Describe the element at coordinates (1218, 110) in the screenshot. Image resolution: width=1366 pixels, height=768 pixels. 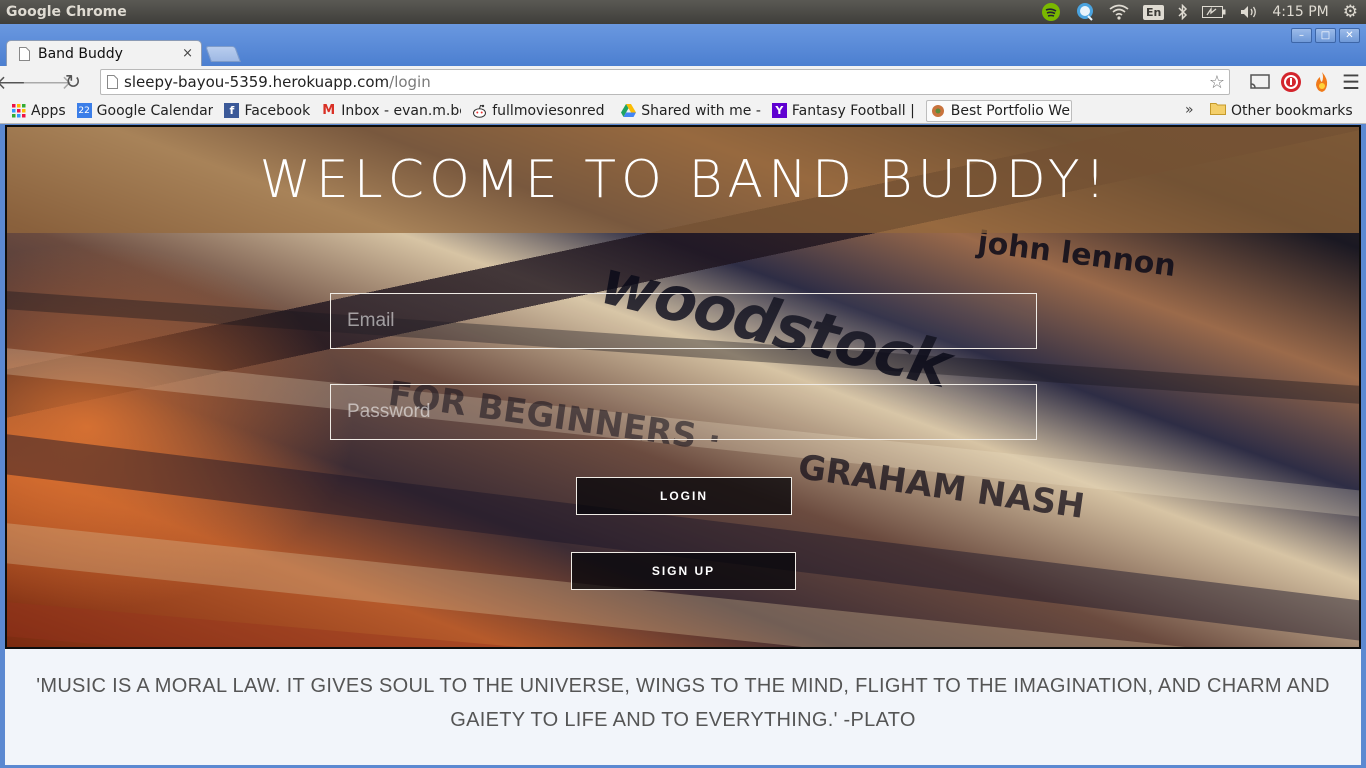
I see `folder-icon` at that location.